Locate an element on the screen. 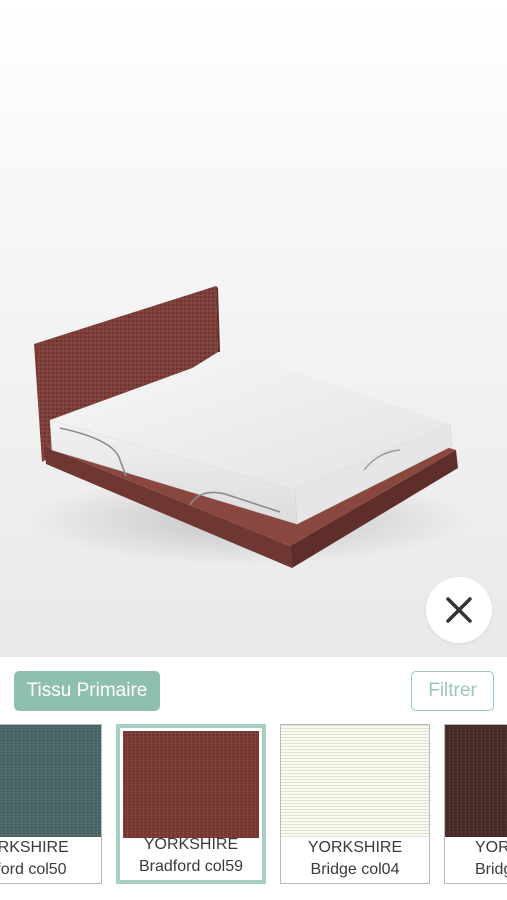  fabric-name: Bridge col04 is located at coordinates (355, 869).